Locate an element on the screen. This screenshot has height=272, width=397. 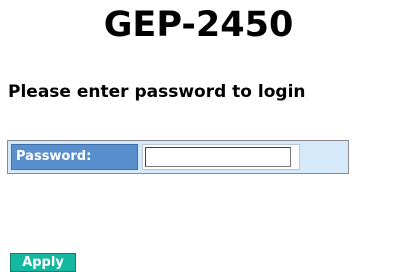
apply-button: Apply is located at coordinates (43, 262).